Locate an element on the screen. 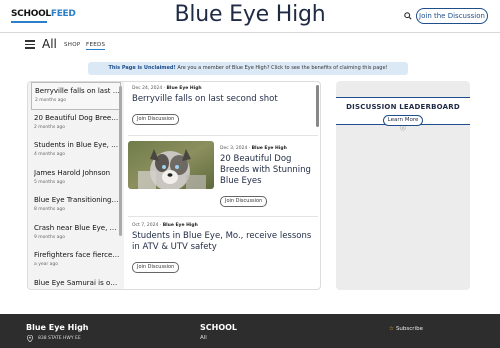 This screenshot has height=348, width=500. leaderboard-title: DISCUSSION LEADERBOARD is located at coordinates (403, 107).